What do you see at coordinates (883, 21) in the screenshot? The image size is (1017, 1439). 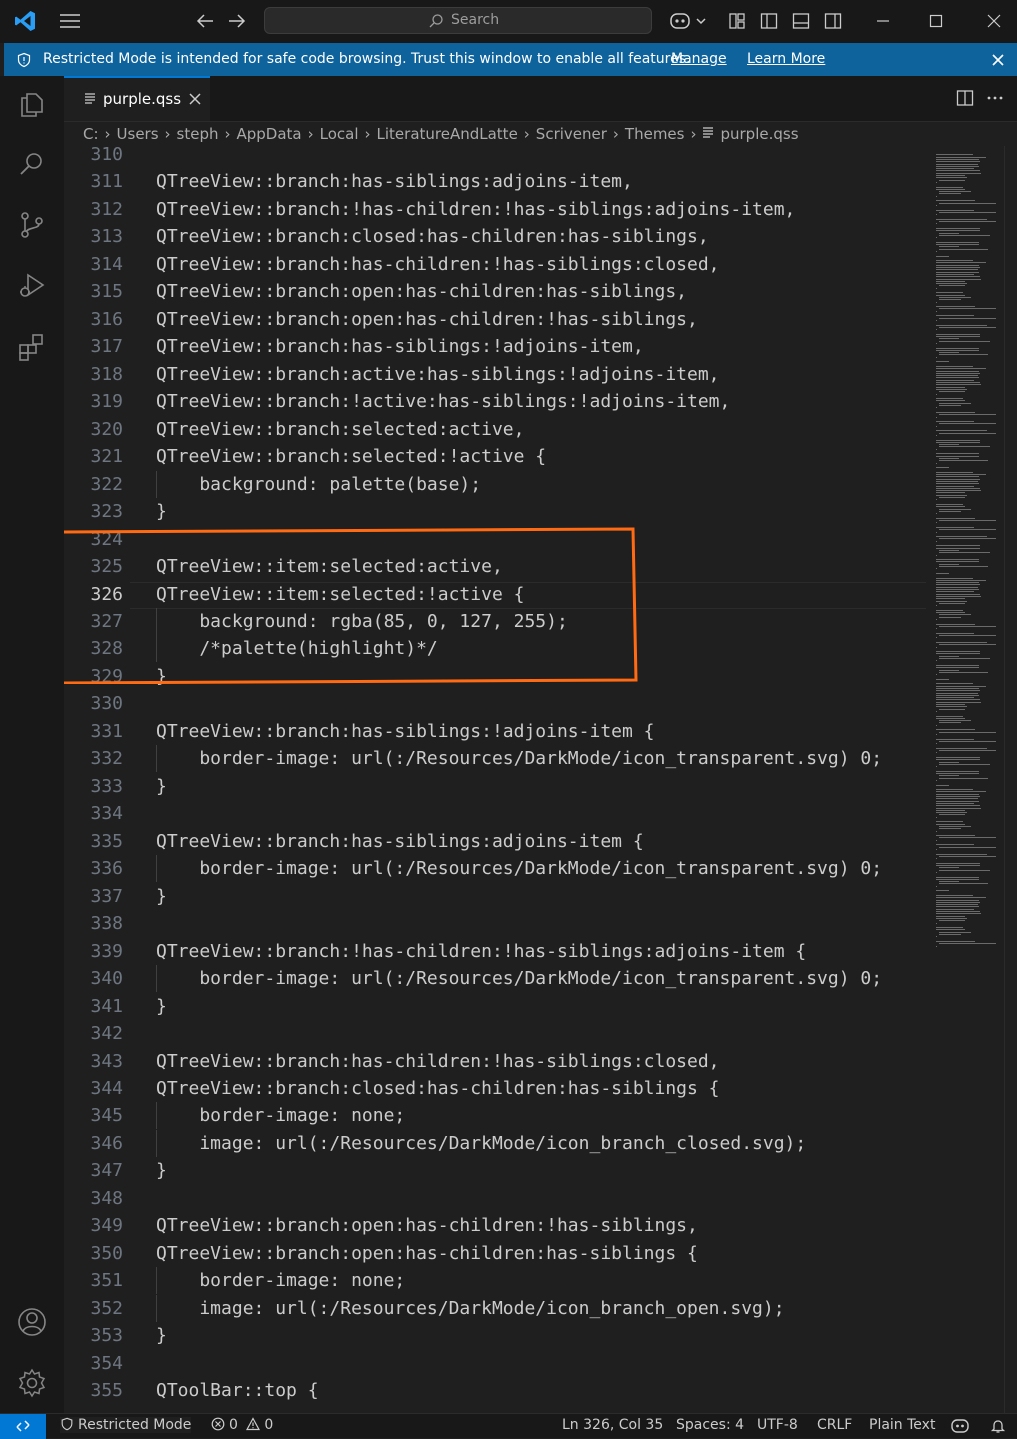 I see `minimize-icon` at bounding box center [883, 21].